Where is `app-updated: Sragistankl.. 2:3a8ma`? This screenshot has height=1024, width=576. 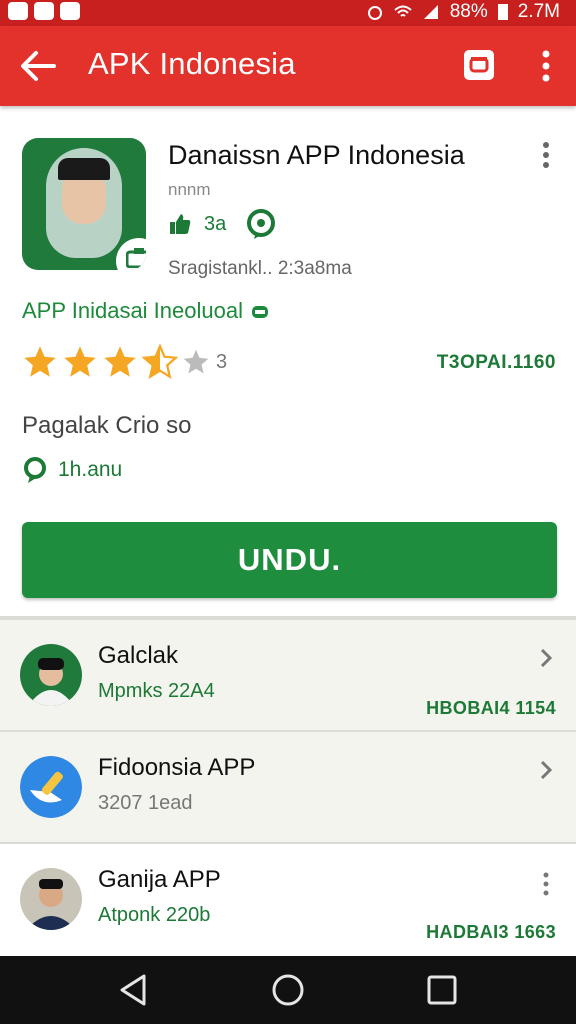
app-updated: Sragistankl.. 2:3a8ma is located at coordinates (260, 268).